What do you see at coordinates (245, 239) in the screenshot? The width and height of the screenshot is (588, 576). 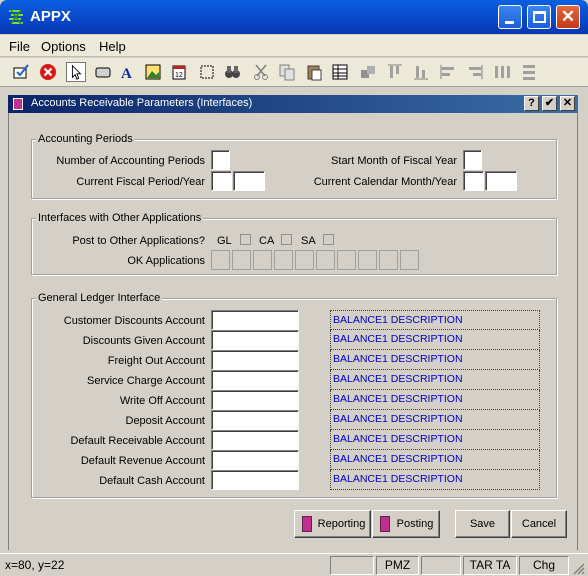 I see `gl-checkbox` at bounding box center [245, 239].